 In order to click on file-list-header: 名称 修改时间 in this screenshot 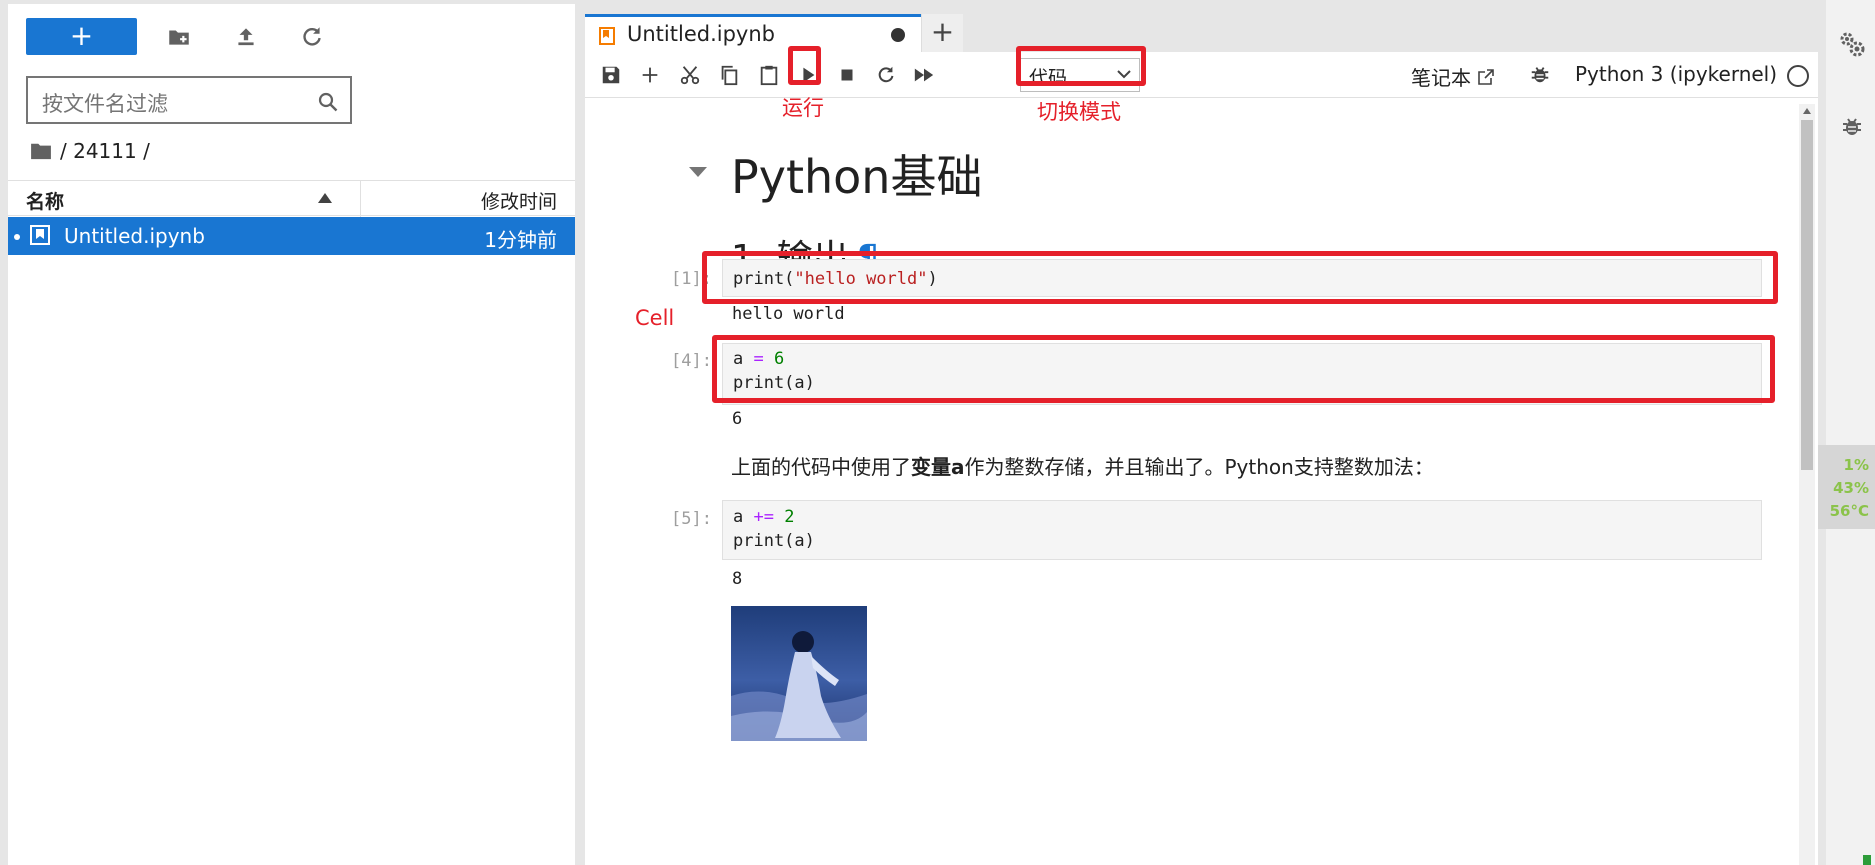, I will do `click(291, 198)`.